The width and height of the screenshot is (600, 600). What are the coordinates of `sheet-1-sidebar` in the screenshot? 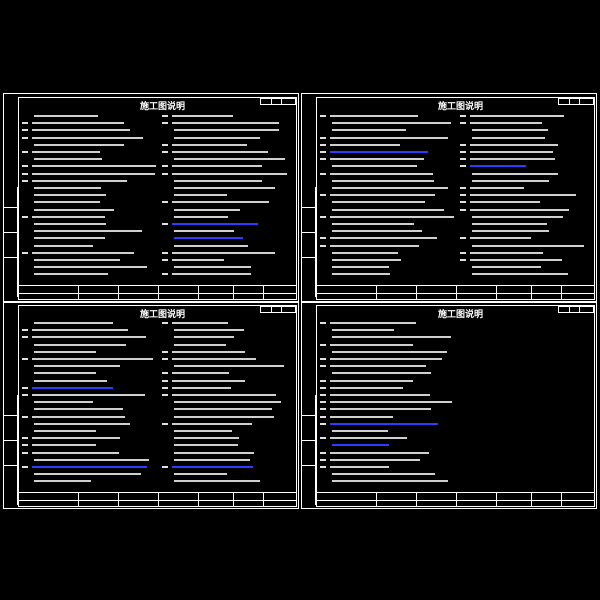 It's located at (11, 242).